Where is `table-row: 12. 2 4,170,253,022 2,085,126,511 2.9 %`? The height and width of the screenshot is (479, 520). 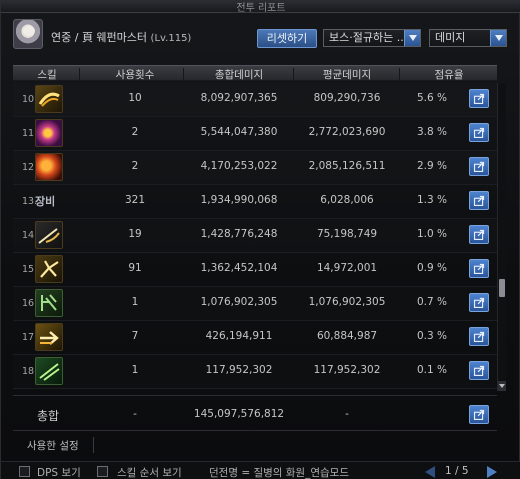
table-row: 12. 2 4,170,253,022 2,085,126,511 2.9 % is located at coordinates (255, 168).